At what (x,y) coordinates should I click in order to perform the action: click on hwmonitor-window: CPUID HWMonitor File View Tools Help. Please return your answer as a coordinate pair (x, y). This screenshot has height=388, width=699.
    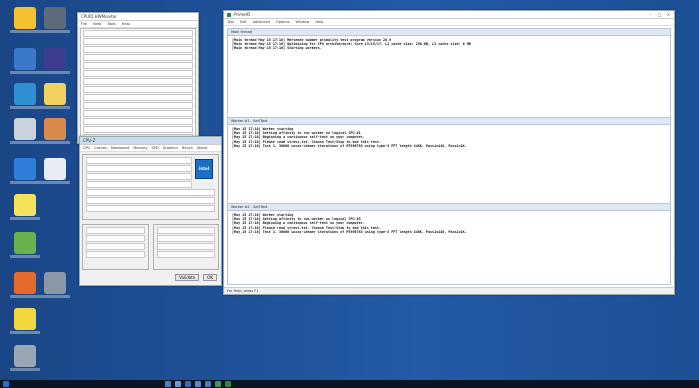
    Looking at the image, I should click on (138, 80).